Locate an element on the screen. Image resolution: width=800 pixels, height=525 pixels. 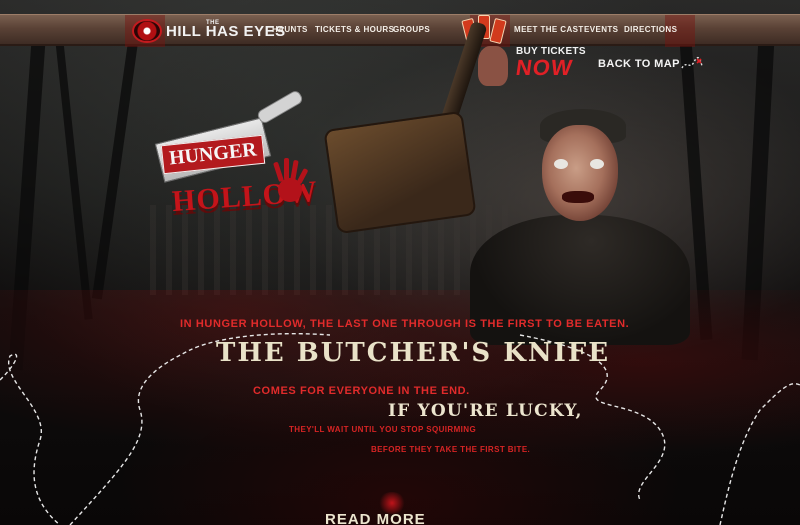
nav-meet-the-cast: MEET THE CAST is located at coordinates (549, 29).